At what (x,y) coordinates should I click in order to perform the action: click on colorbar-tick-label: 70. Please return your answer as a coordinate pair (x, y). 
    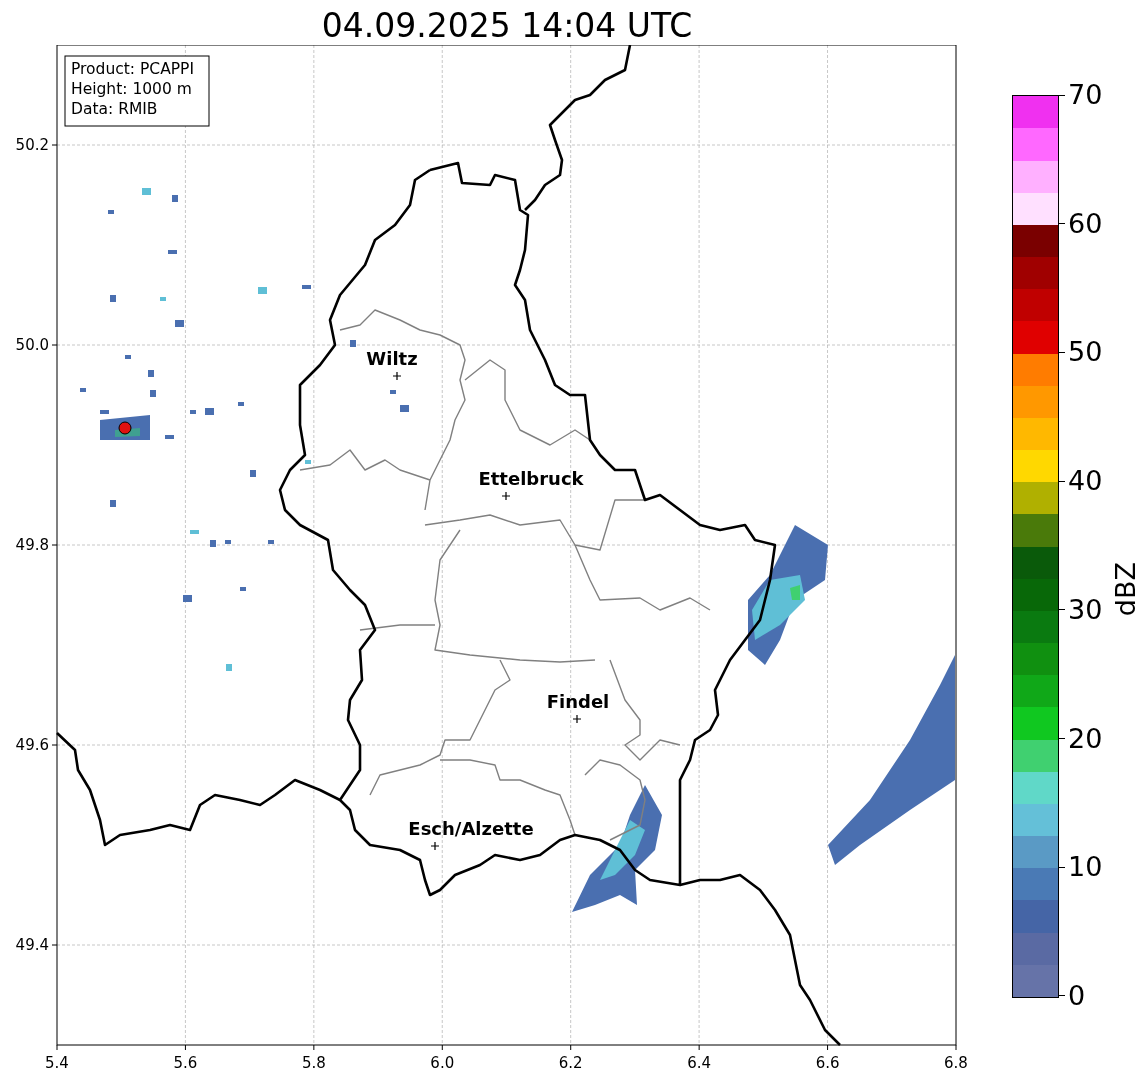
    Looking at the image, I should click on (1085, 95).